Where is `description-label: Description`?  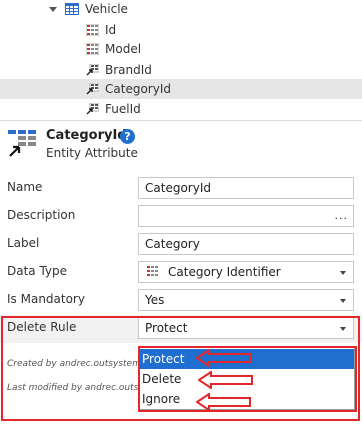
description-label: Description is located at coordinates (41, 215).